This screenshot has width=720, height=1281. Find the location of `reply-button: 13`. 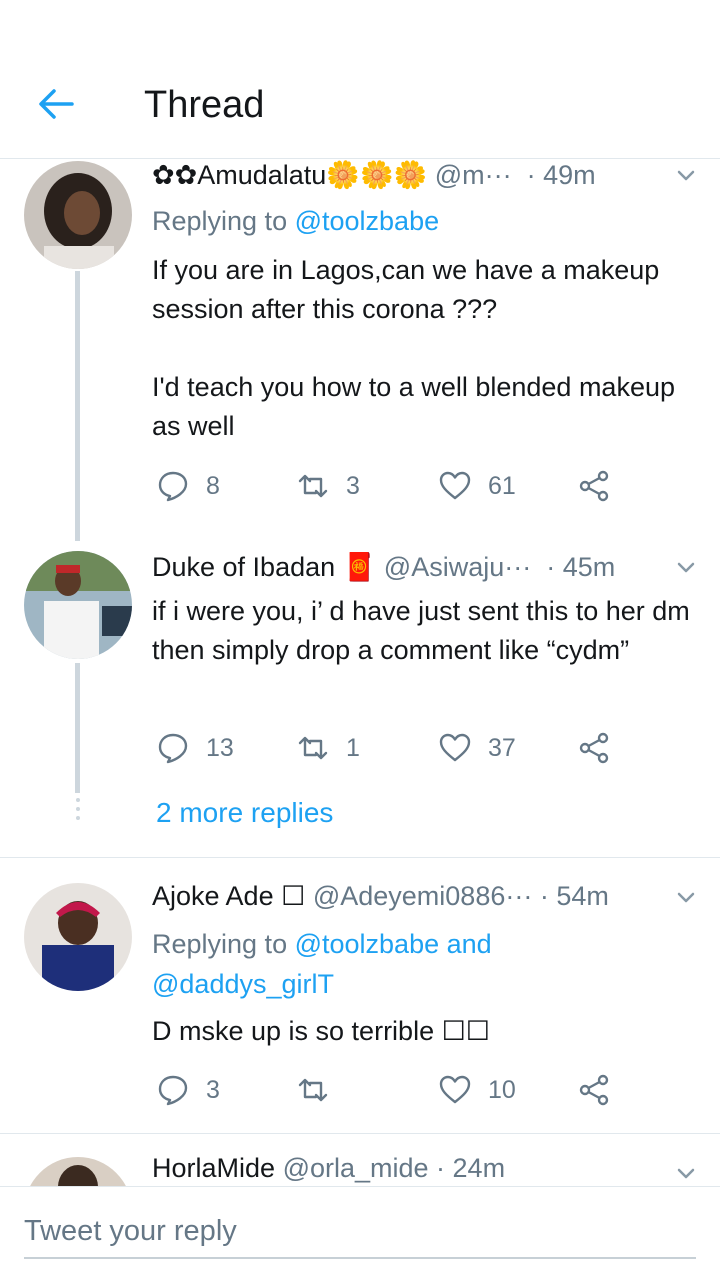

reply-button: 13 is located at coordinates (195, 748).